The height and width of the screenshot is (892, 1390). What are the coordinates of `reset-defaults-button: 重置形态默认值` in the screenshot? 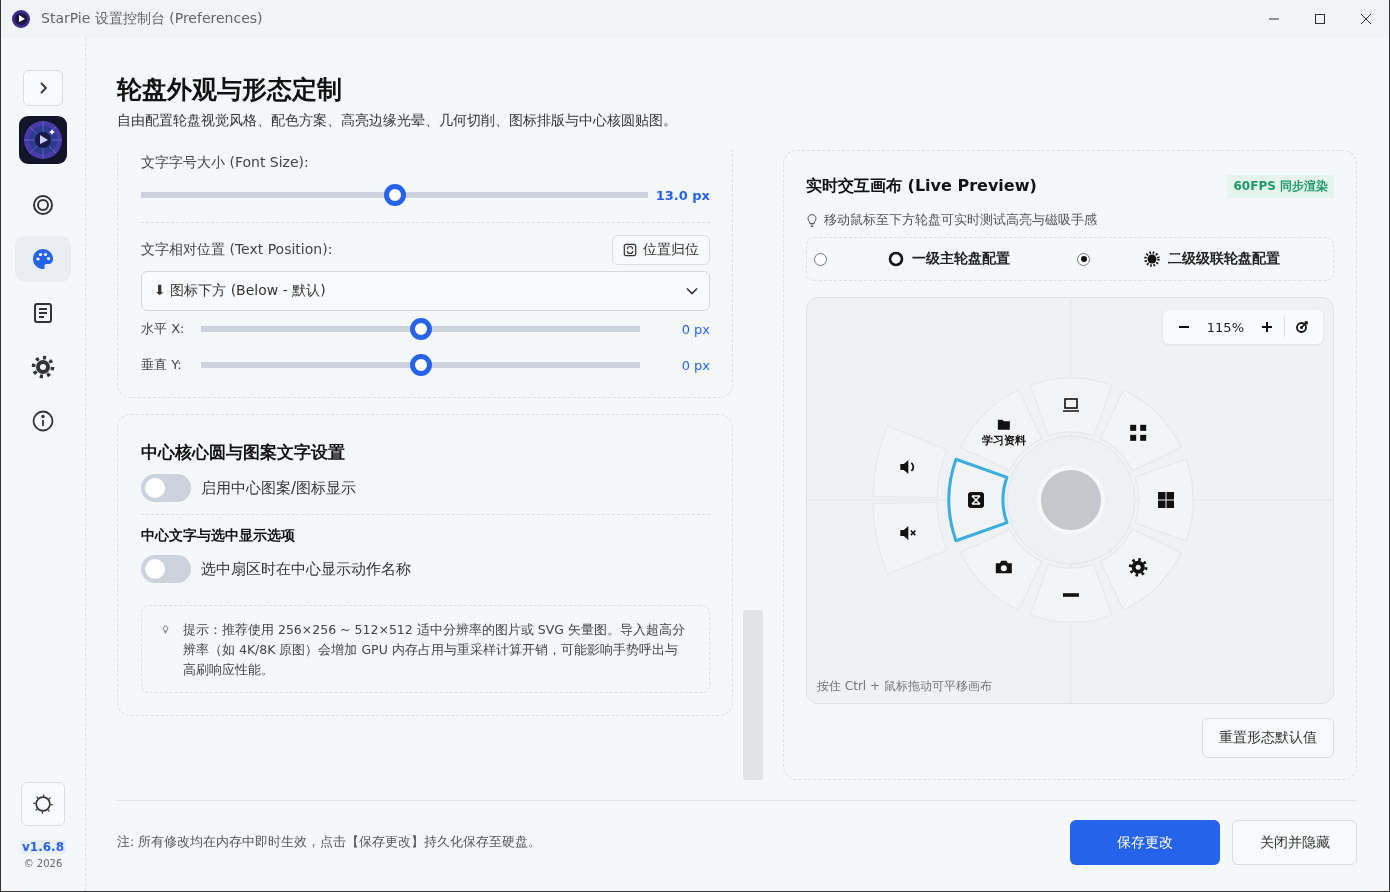 It's located at (1268, 738).